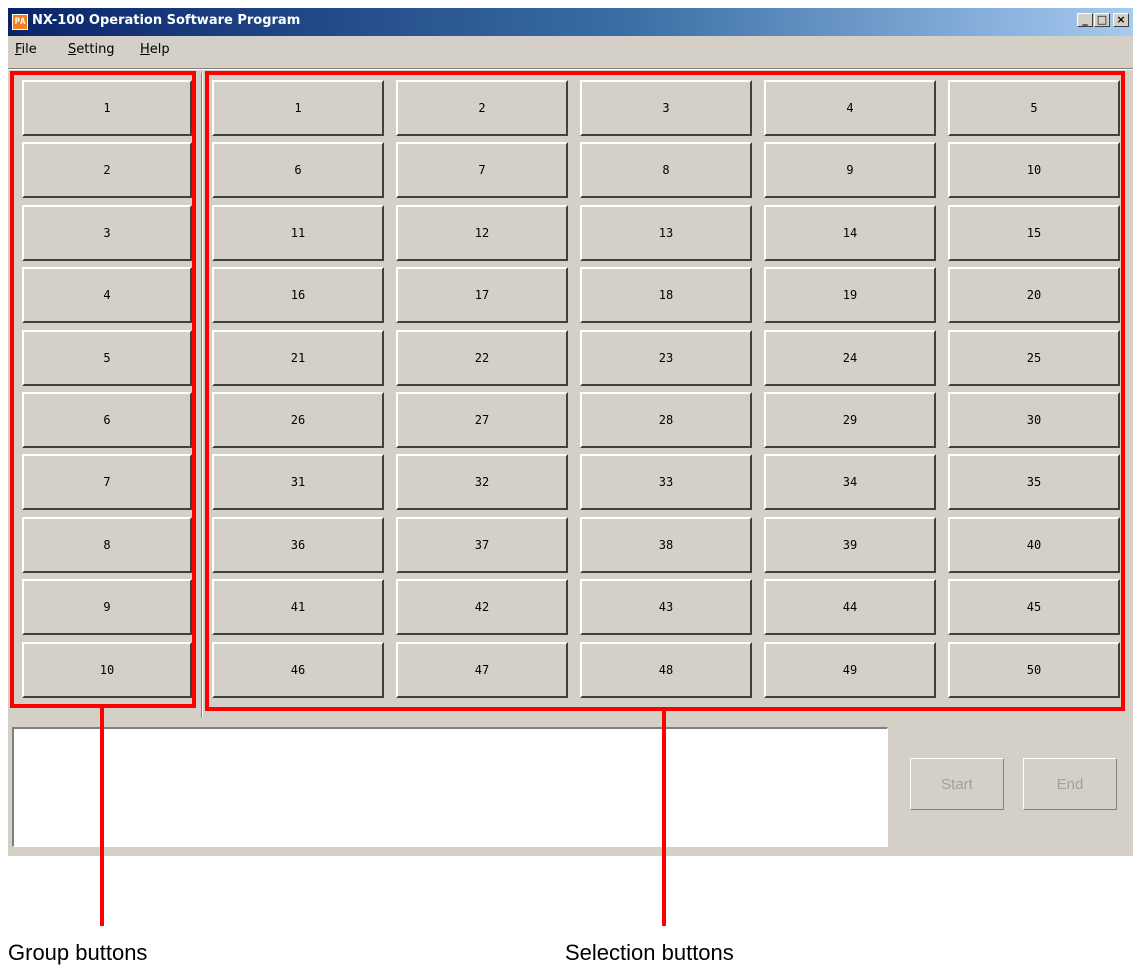 This screenshot has height=969, width=1133. Describe the element at coordinates (666, 170) in the screenshot. I see `selection-button-8: 8` at that location.